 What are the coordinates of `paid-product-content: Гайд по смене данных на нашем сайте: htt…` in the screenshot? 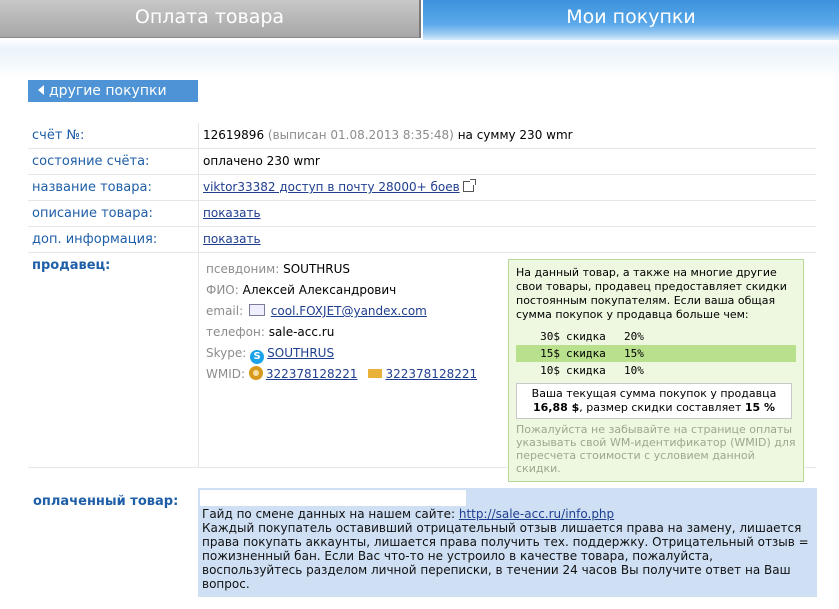 It's located at (507, 542).